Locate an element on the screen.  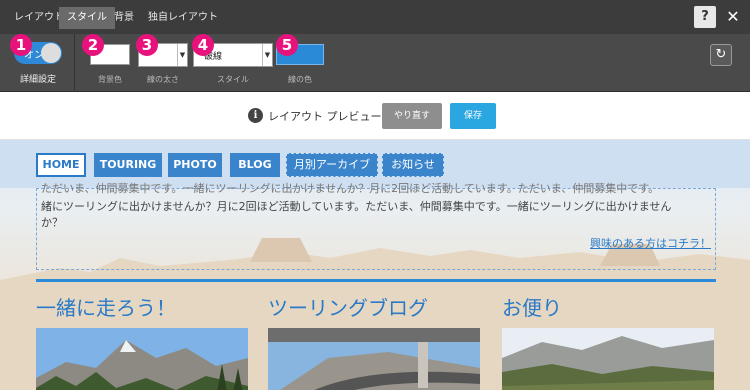
nav-home: HOME is located at coordinates (61, 165).